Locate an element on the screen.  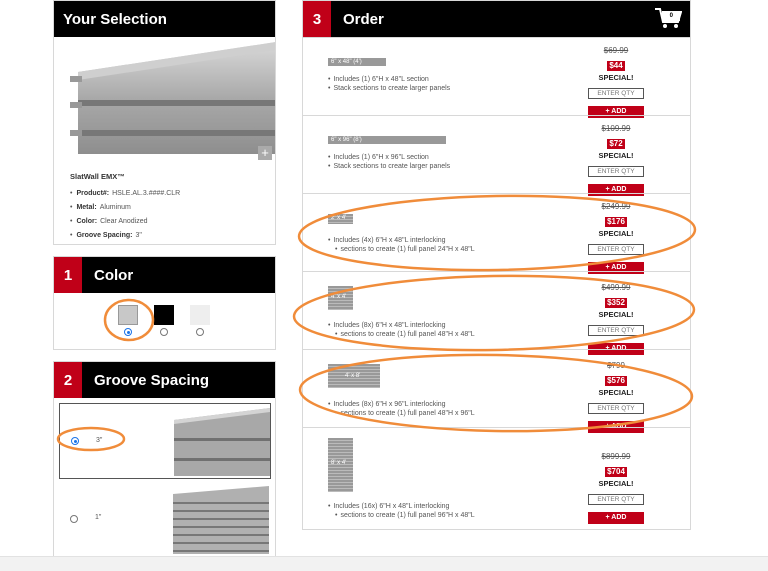
size-label: 4' x 8' is located at coordinates (353, 376).